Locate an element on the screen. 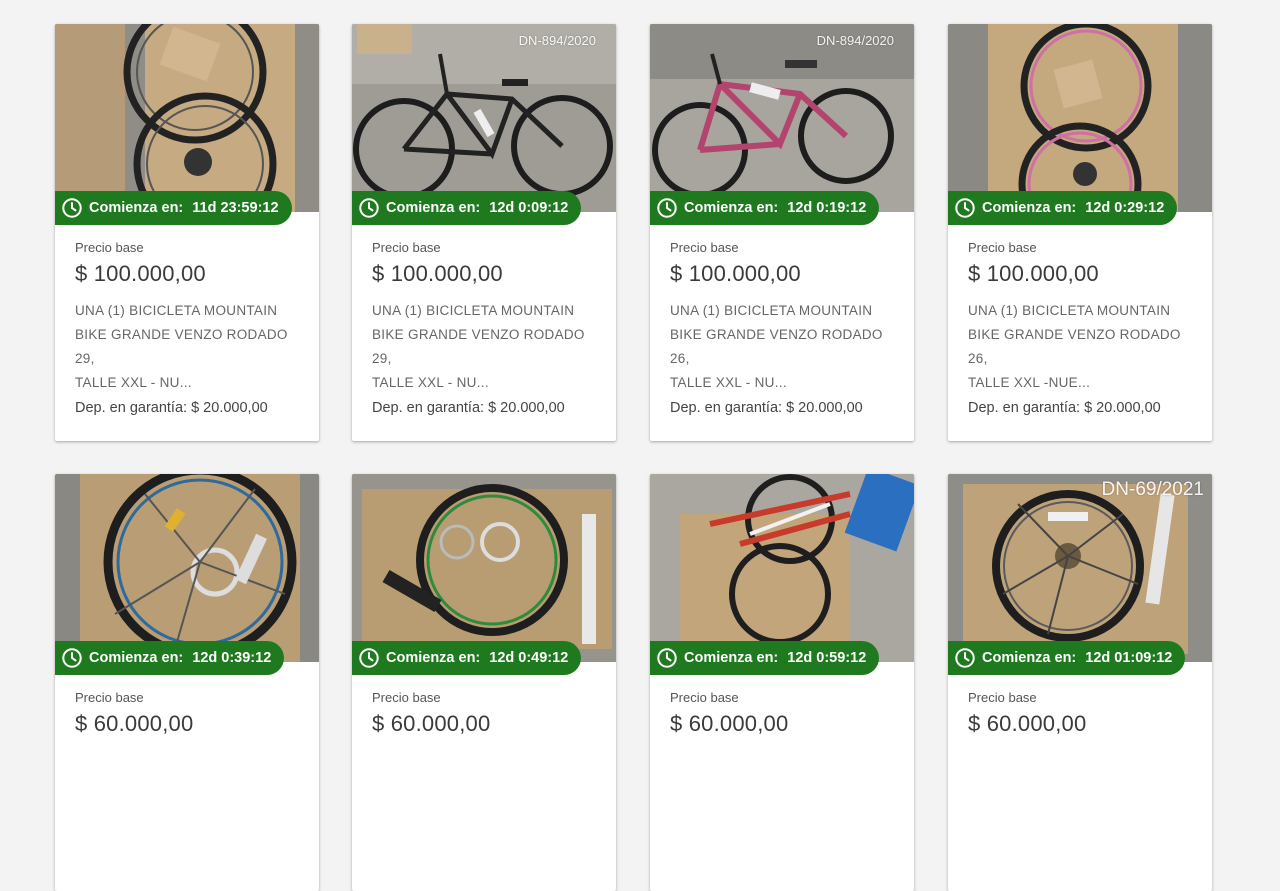 This screenshot has height=891, width=1280. countdown-value: 12d 0:09:12 is located at coordinates (529, 208).